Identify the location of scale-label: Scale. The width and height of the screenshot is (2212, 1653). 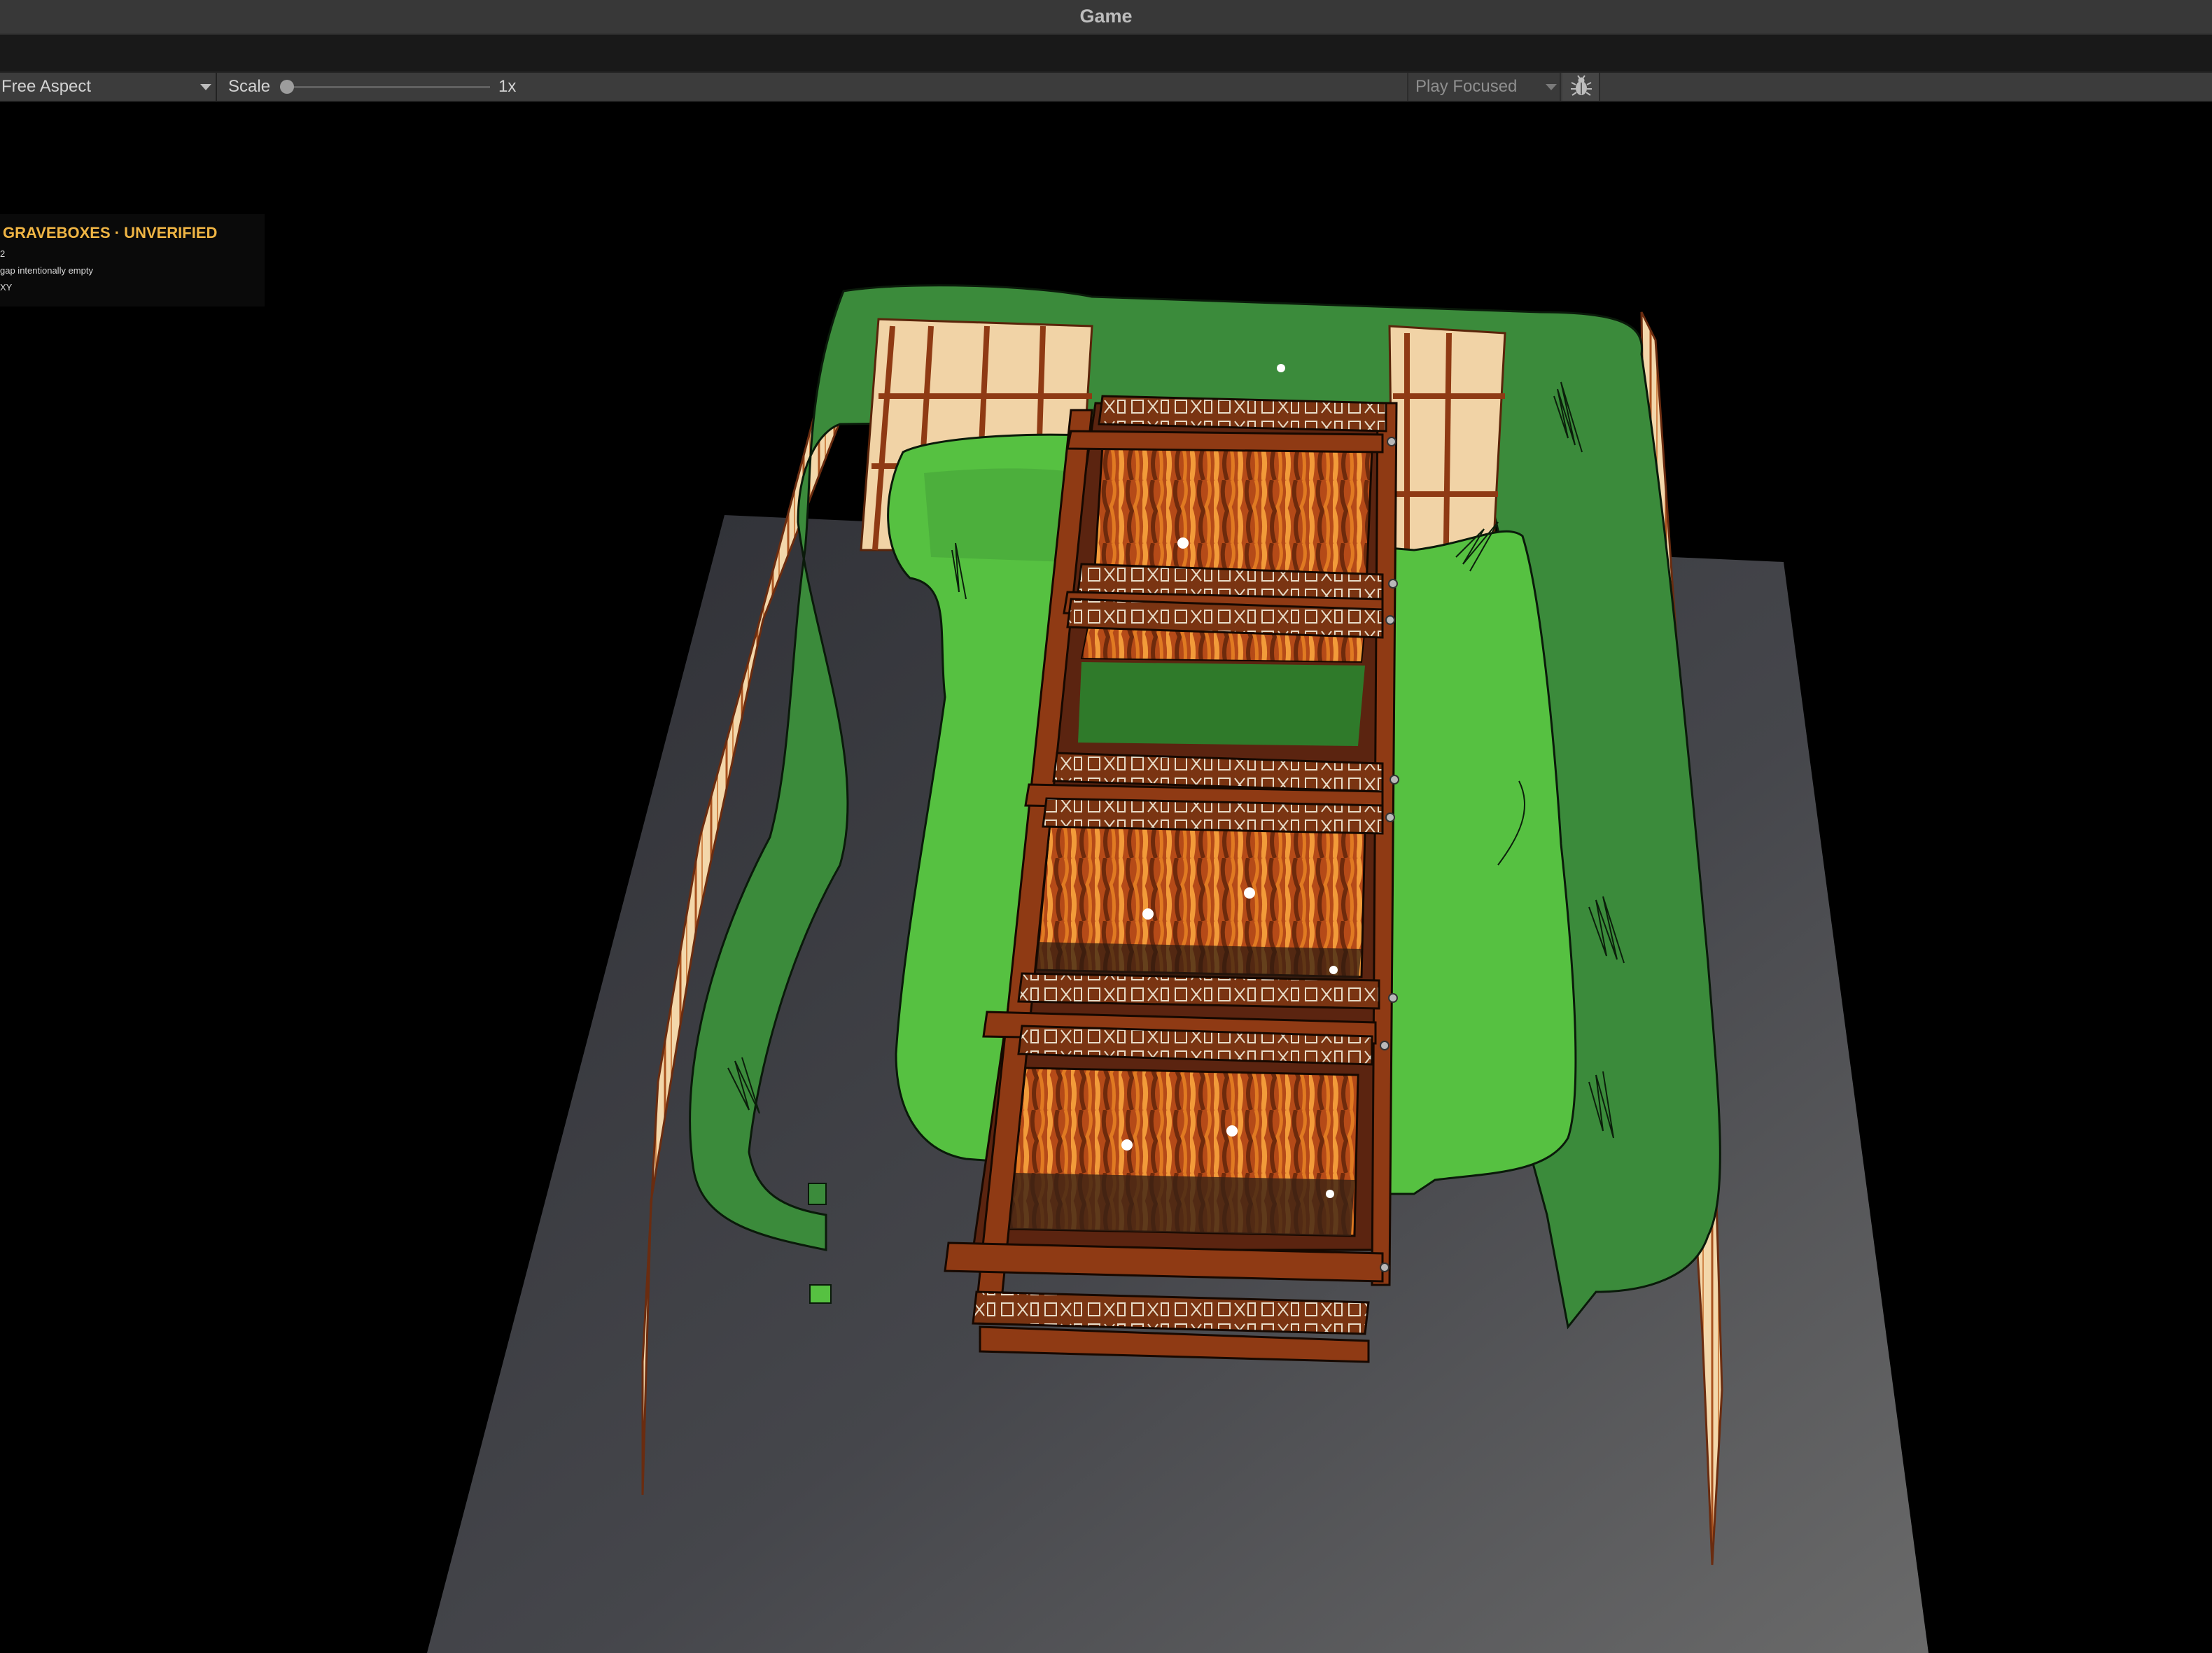
(249, 86).